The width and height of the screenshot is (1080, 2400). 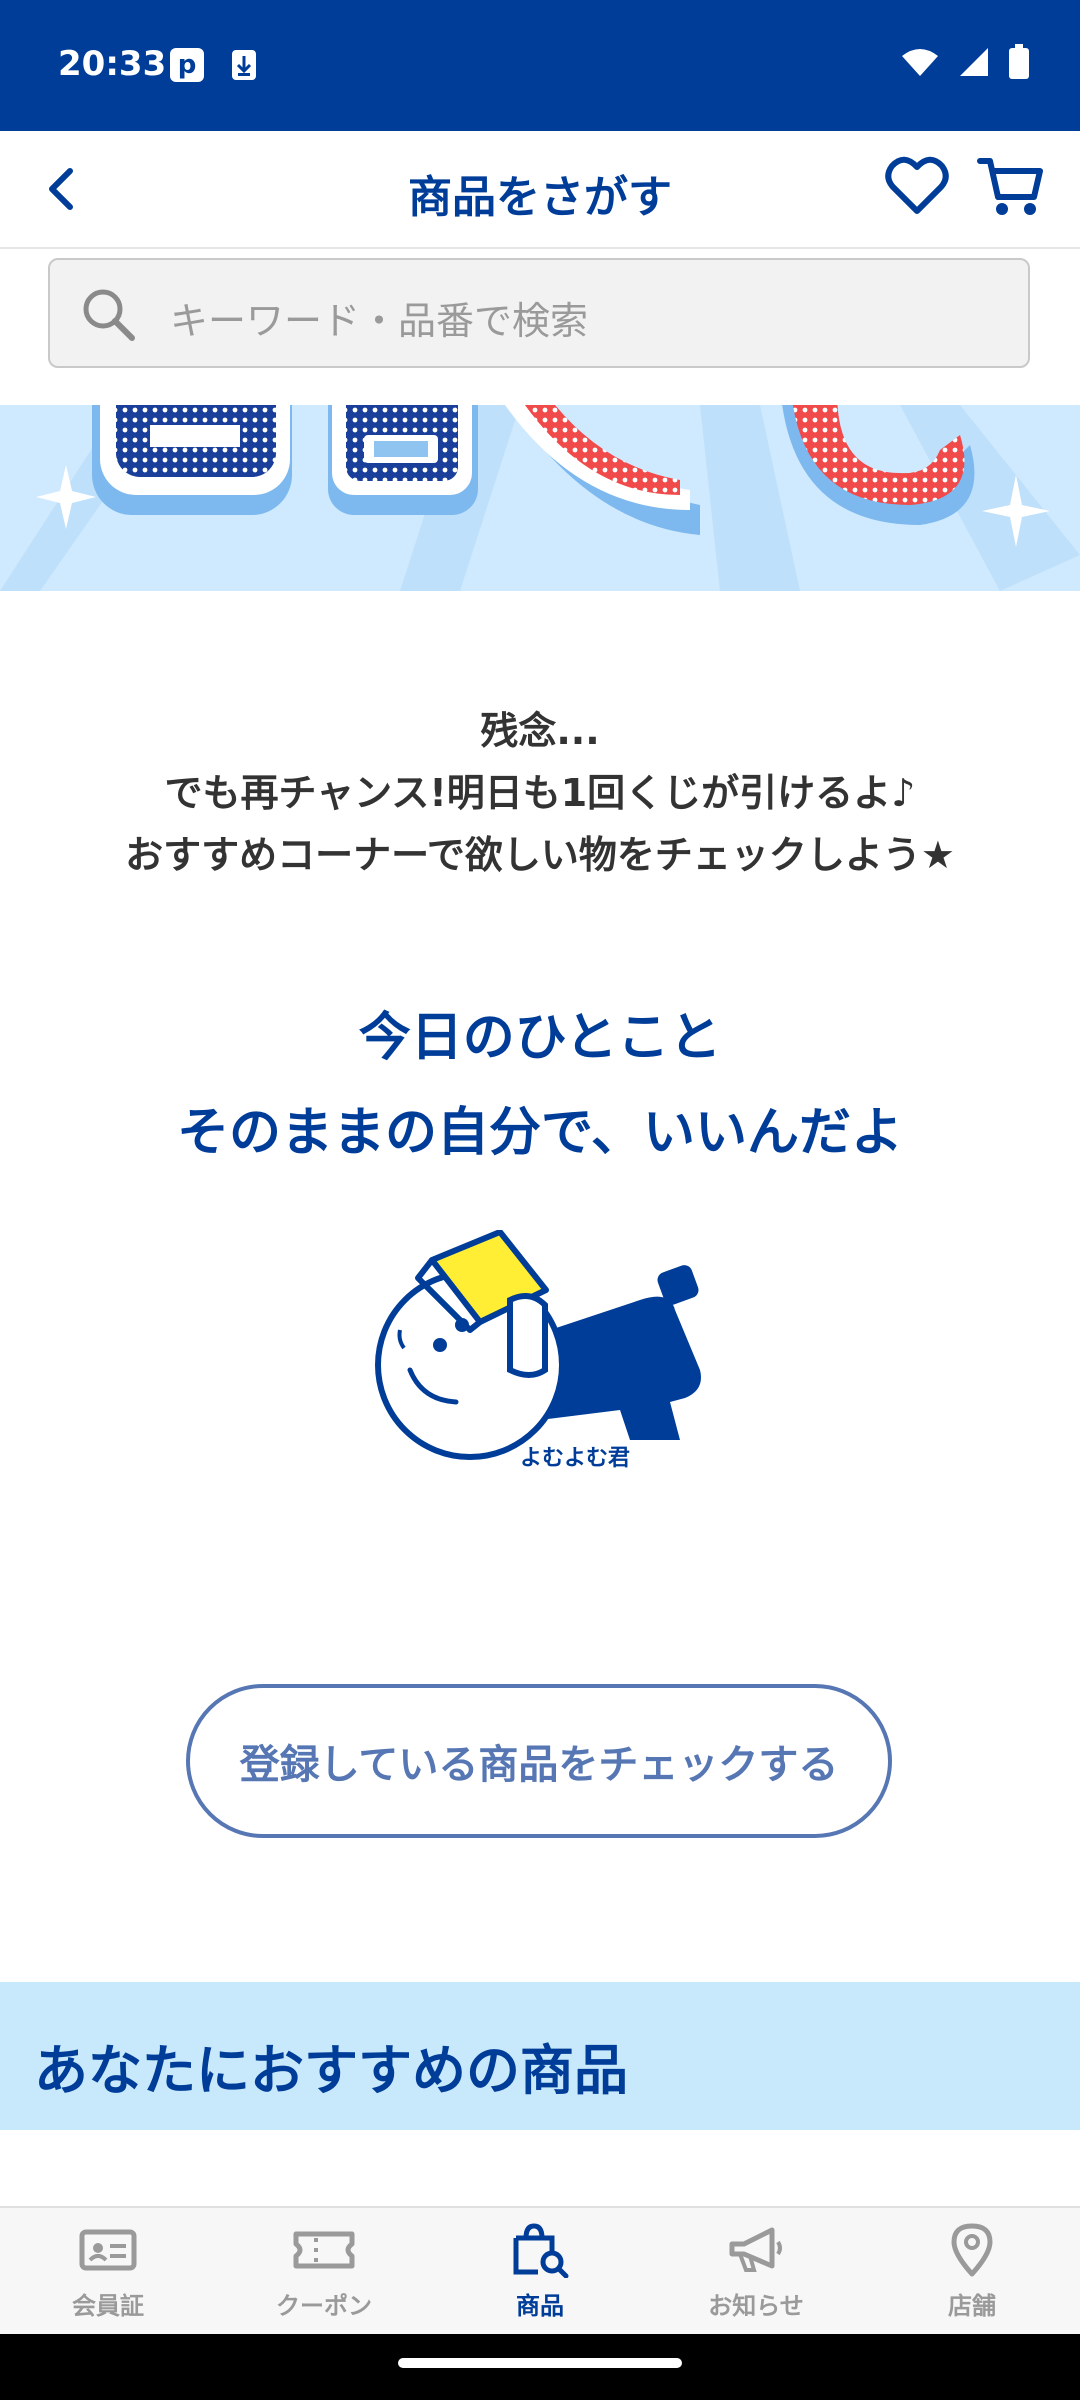 What do you see at coordinates (540, 65) in the screenshot?
I see `status-bar: 20:33 p` at bounding box center [540, 65].